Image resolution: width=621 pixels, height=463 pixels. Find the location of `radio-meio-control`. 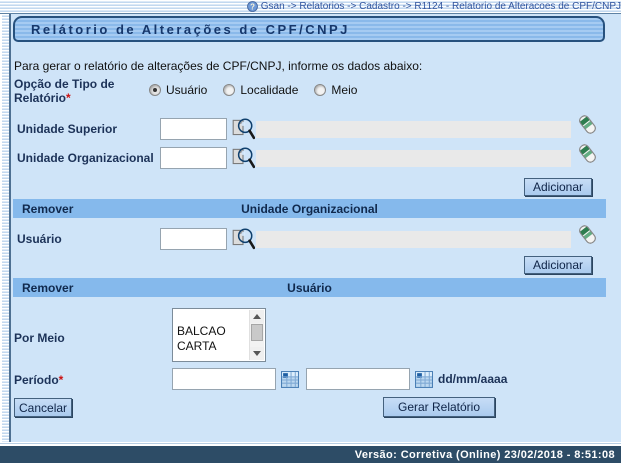

radio-meio-control is located at coordinates (320, 90).